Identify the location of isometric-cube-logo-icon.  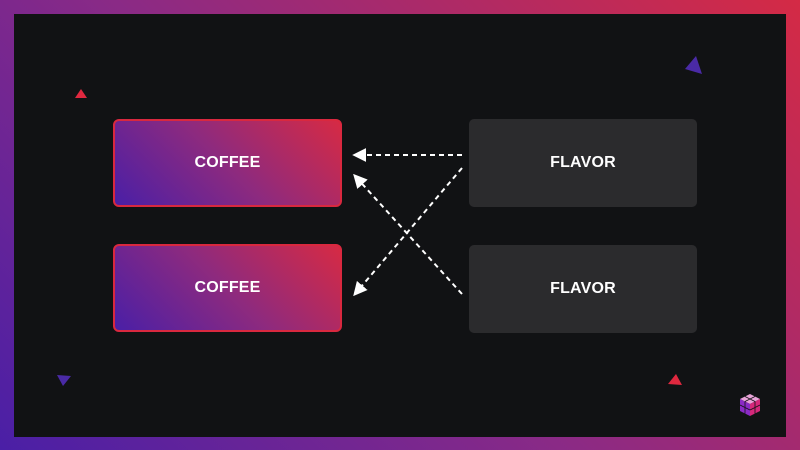
(750, 405).